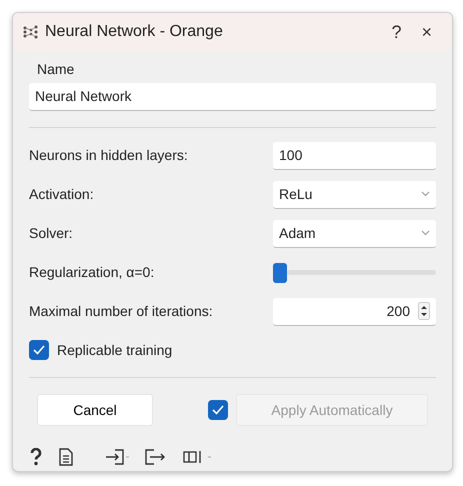 Image resolution: width=463 pixels, height=486 pixels. Describe the element at coordinates (156, 457) in the screenshot. I see `output-icon` at that location.